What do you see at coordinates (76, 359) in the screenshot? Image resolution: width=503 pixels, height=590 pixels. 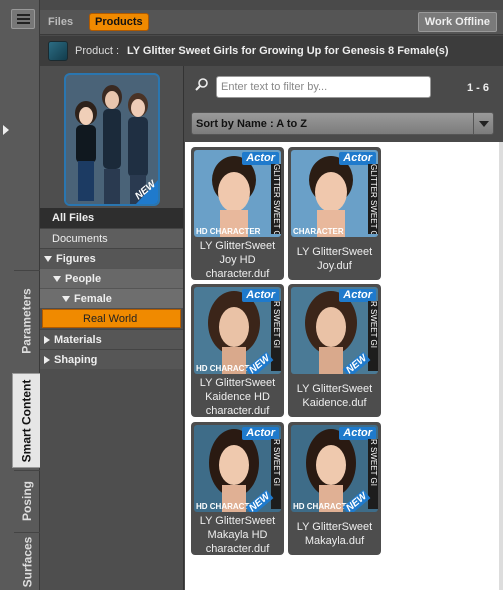 I see `category-shaping-label: Shaping` at bounding box center [76, 359].